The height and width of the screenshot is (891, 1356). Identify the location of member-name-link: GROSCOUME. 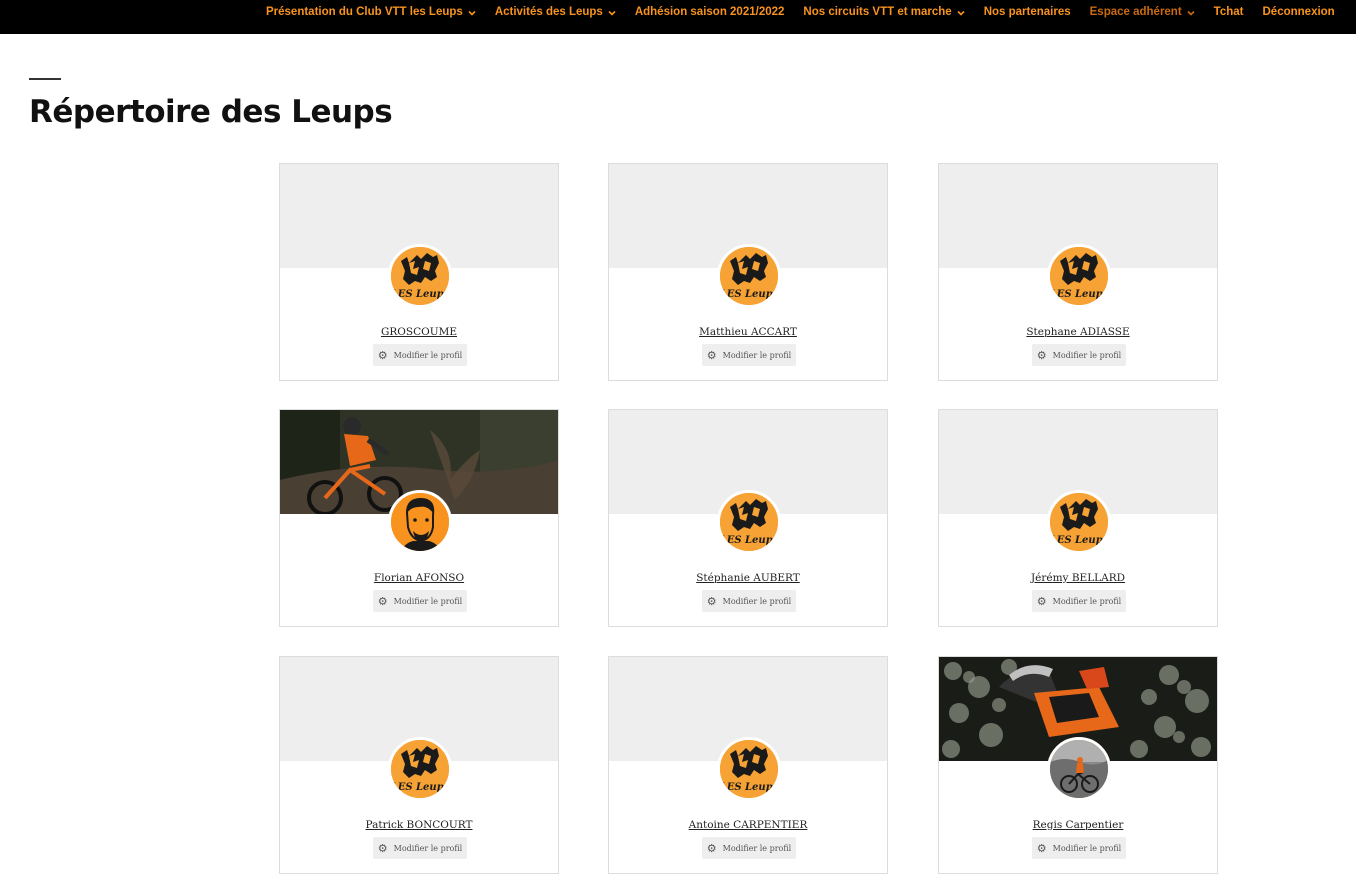
(419, 332).